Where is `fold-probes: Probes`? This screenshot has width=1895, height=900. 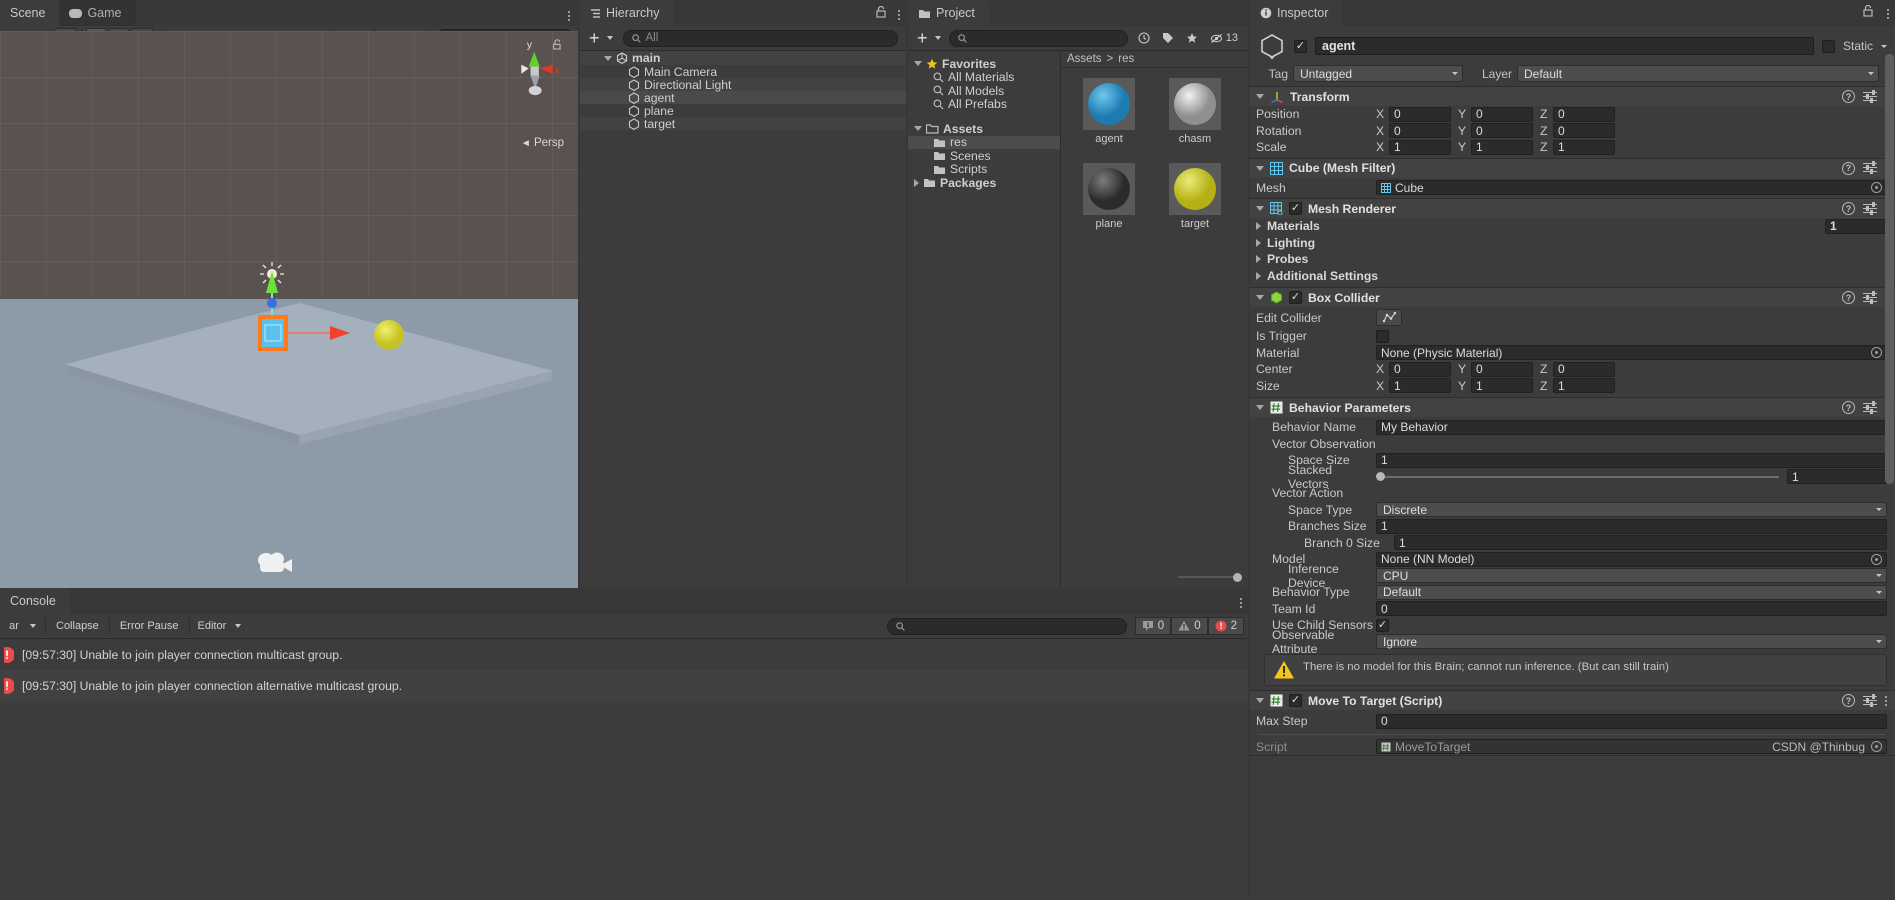 fold-probes: Probes is located at coordinates (1572, 259).